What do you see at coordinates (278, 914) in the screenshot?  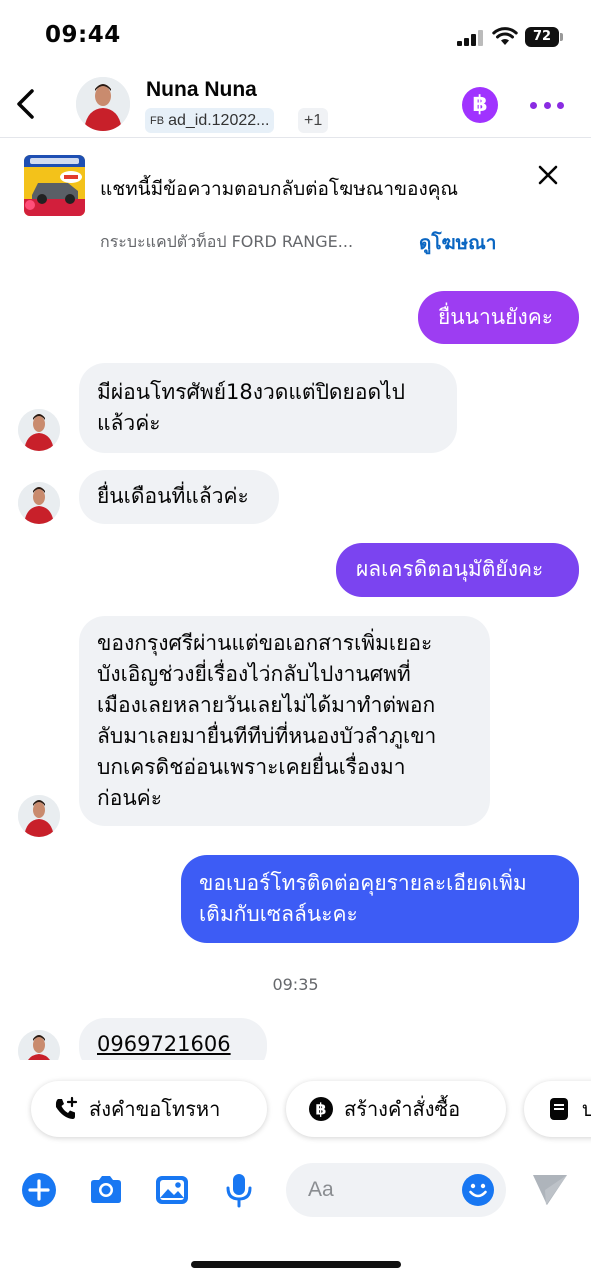 I see `message-text-line: เติมกับเซลล์นะคะ` at bounding box center [278, 914].